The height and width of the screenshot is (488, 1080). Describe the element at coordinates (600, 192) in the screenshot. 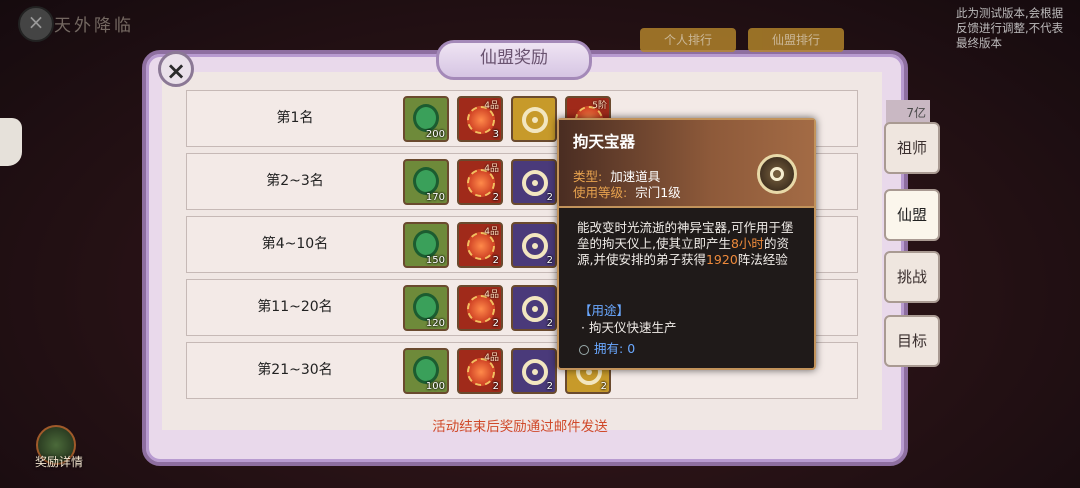

I see `item-level-key: 使用等级:` at that location.